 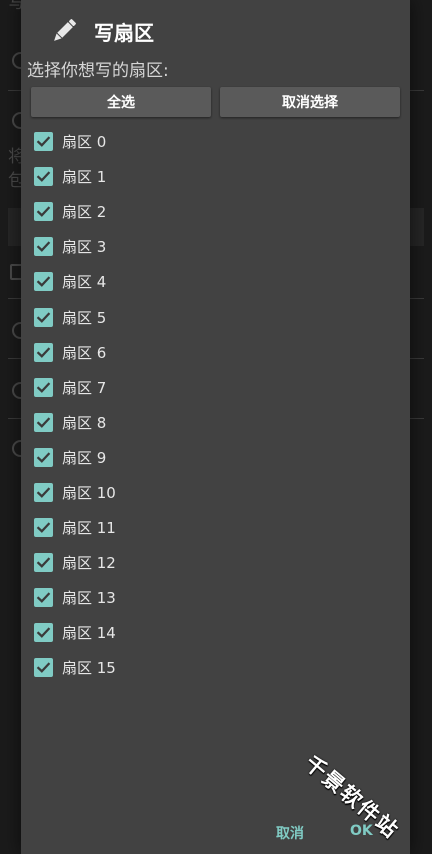 I want to click on sector-item: 扇区 9, so click(x=184, y=457).